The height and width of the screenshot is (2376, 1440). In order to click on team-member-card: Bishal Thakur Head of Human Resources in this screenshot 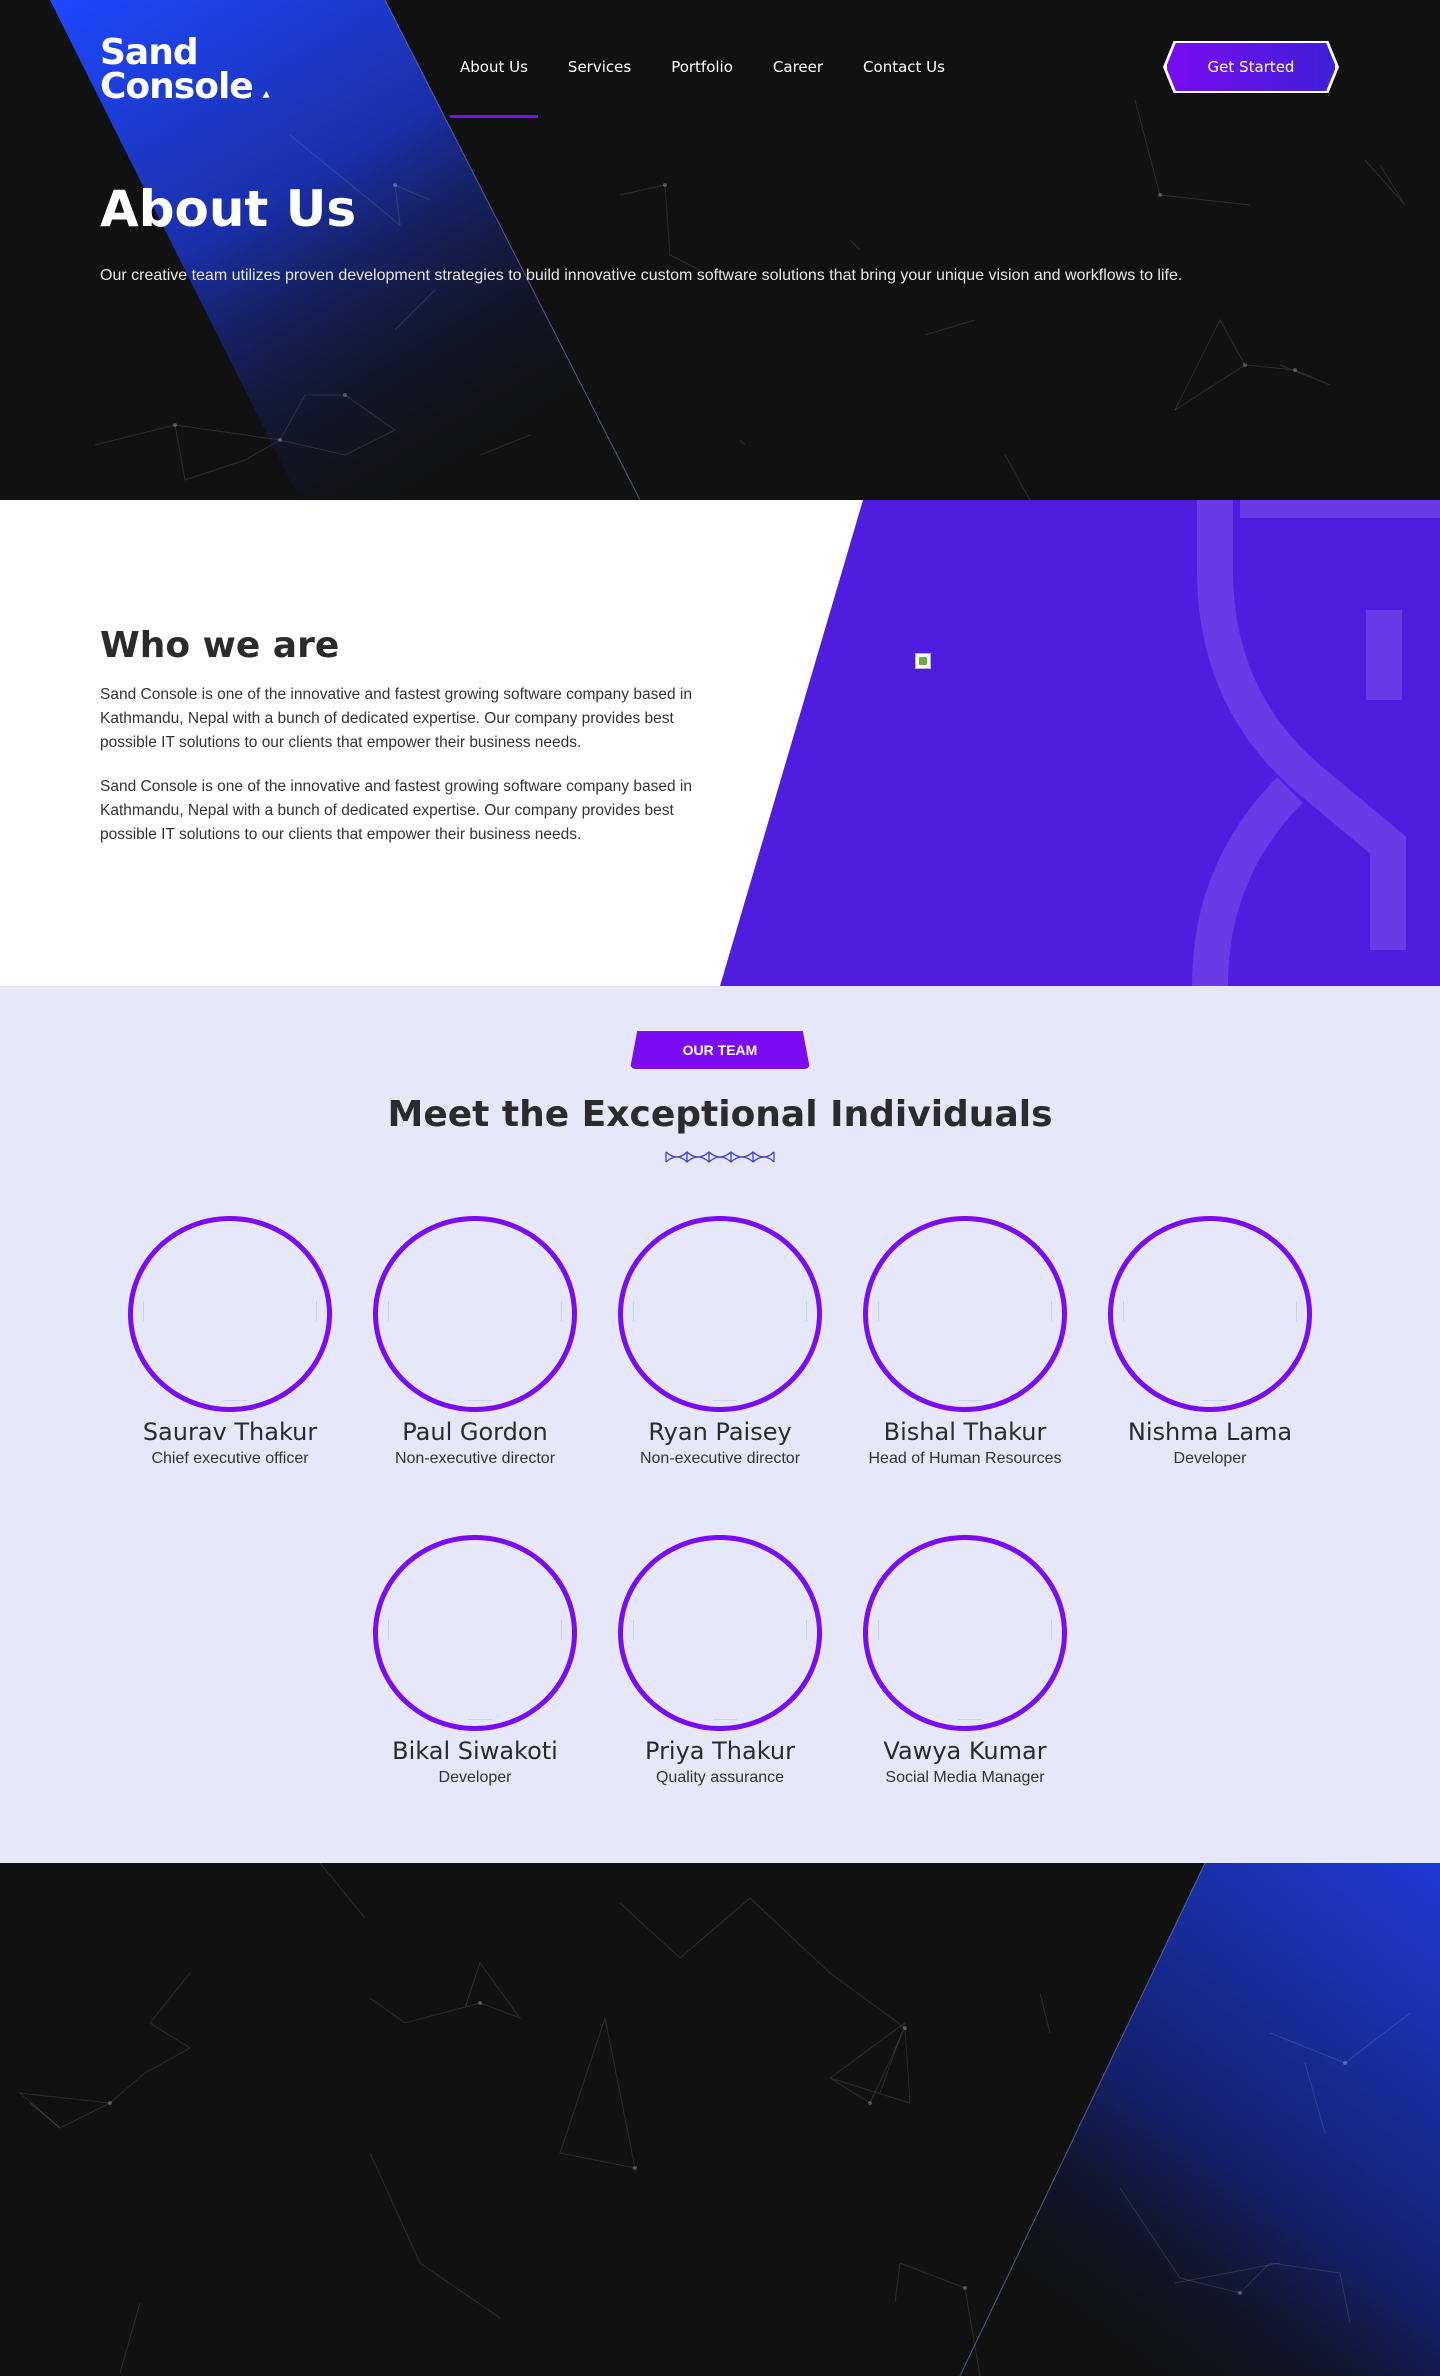, I will do `click(965, 1342)`.